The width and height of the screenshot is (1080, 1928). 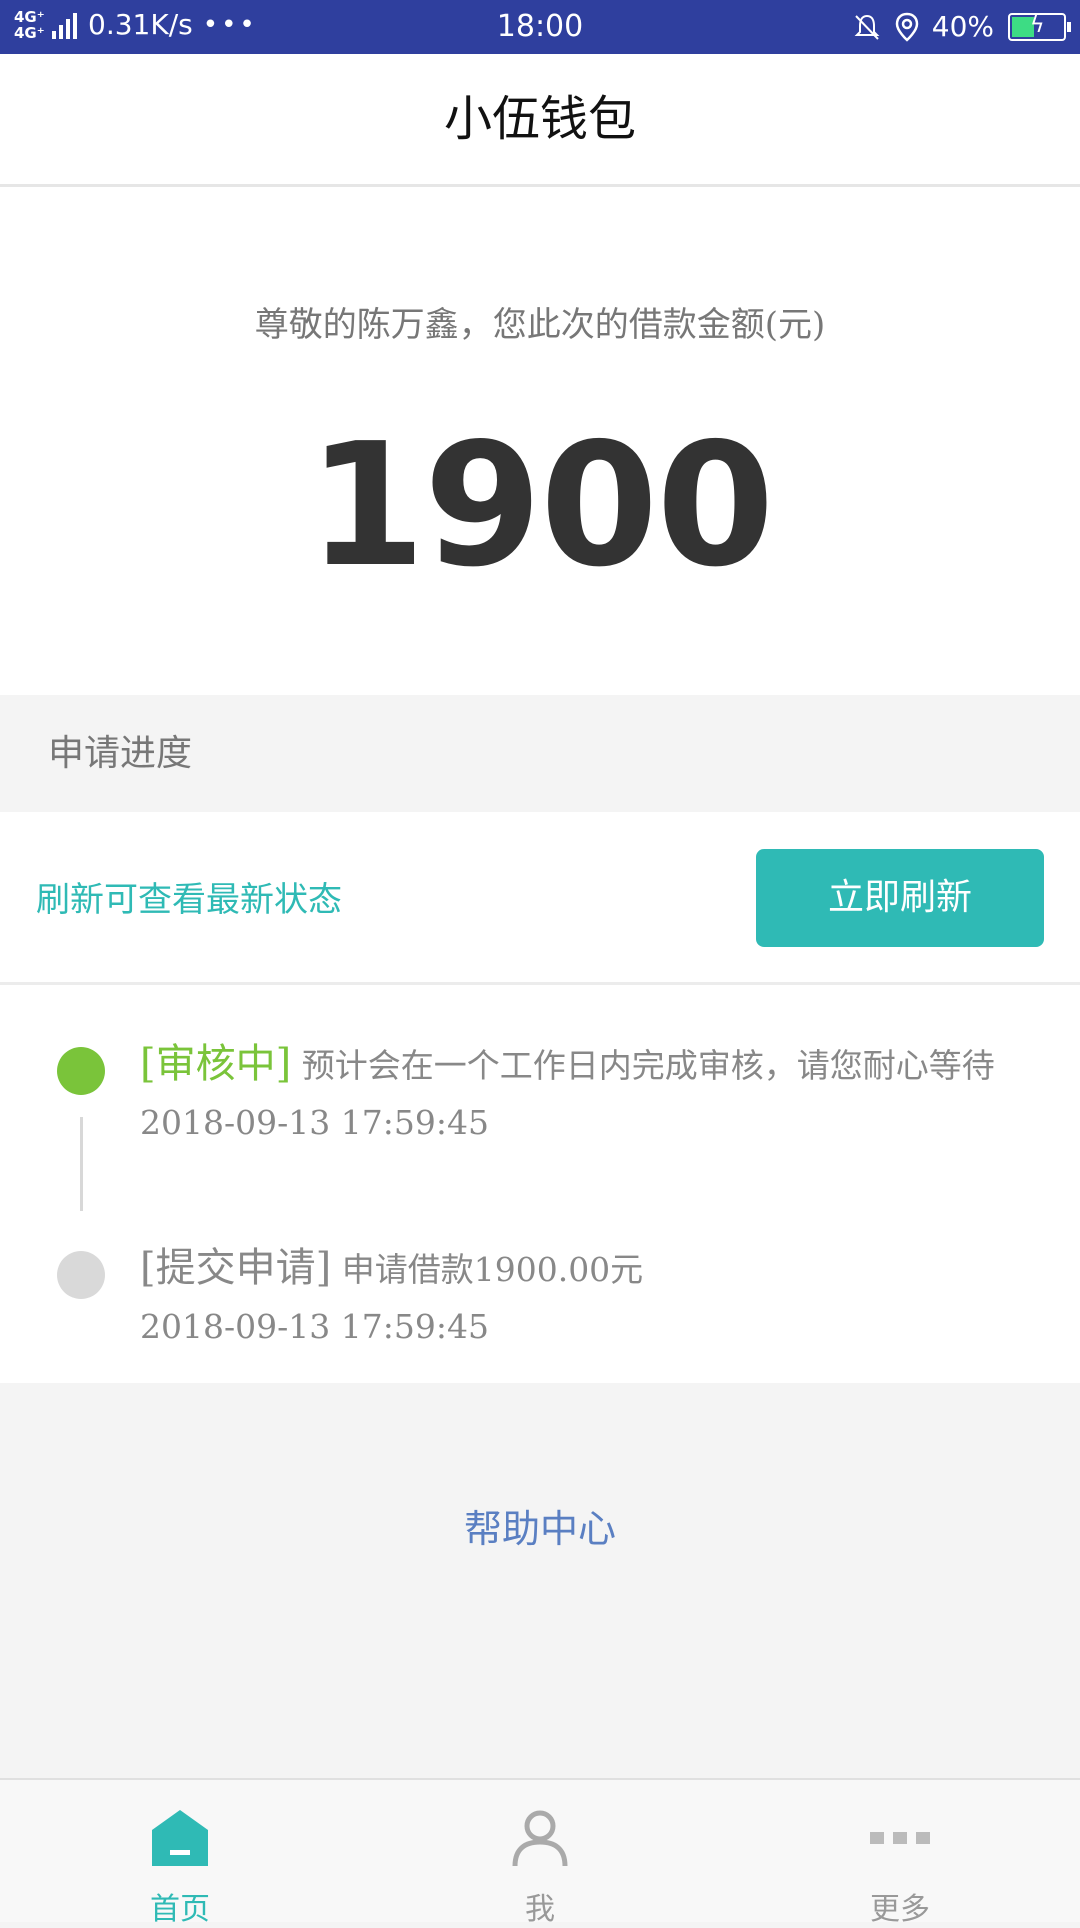 What do you see at coordinates (900, 1853) in the screenshot?
I see `nav-more: 更多` at bounding box center [900, 1853].